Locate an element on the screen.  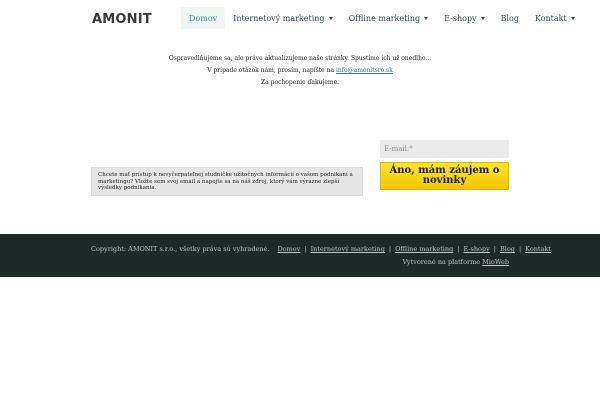
nav-item-label: E-shopy is located at coordinates (460, 18).